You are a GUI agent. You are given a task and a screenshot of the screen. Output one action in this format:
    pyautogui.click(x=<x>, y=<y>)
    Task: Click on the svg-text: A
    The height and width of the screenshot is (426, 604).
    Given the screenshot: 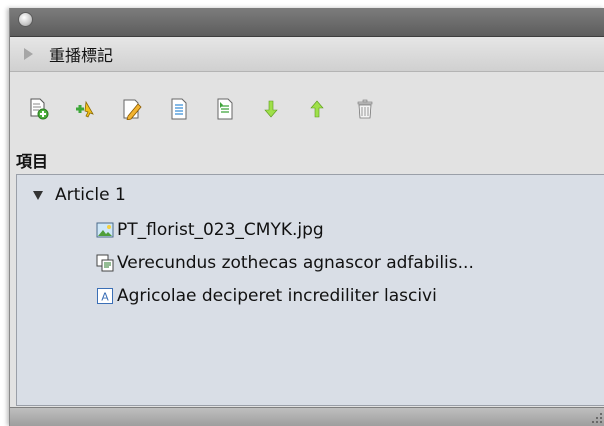 What is the action you would take?
    pyautogui.click(x=105, y=297)
    